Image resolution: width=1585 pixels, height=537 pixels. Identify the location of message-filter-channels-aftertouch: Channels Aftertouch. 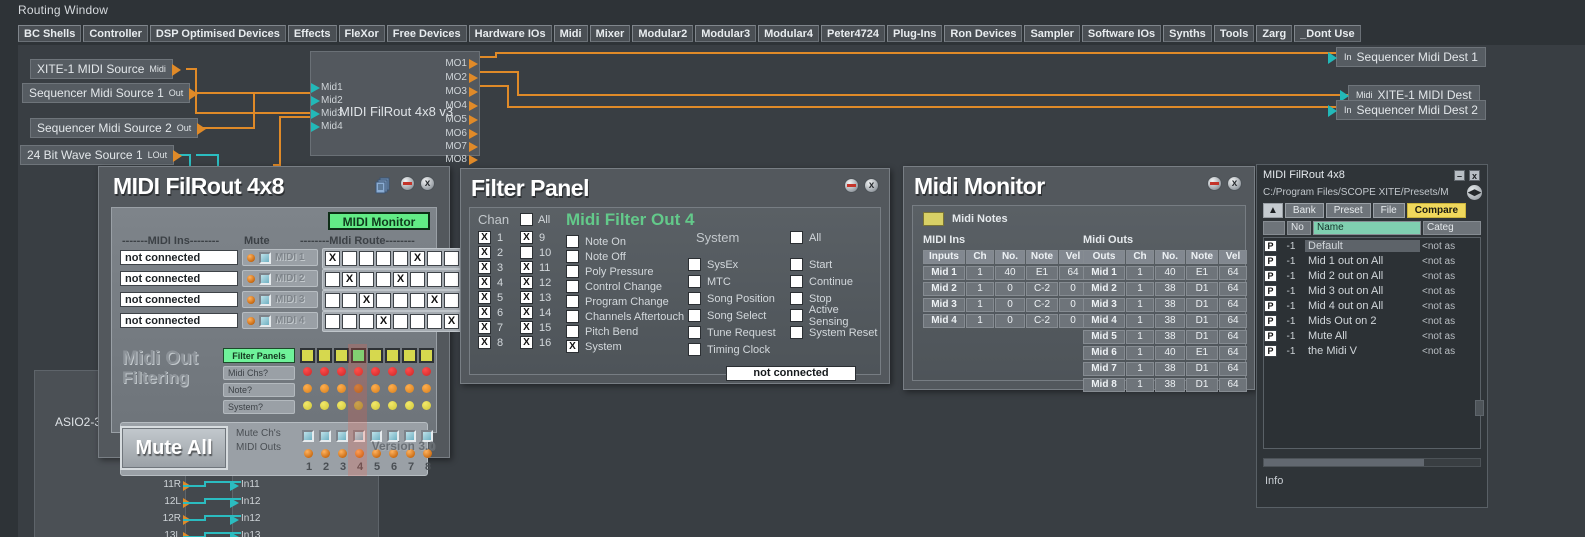
(625, 316).